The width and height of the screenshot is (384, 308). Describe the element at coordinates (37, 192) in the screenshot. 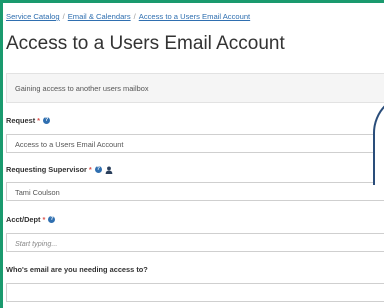

I see `supervisor-value: Tami Coulson` at that location.